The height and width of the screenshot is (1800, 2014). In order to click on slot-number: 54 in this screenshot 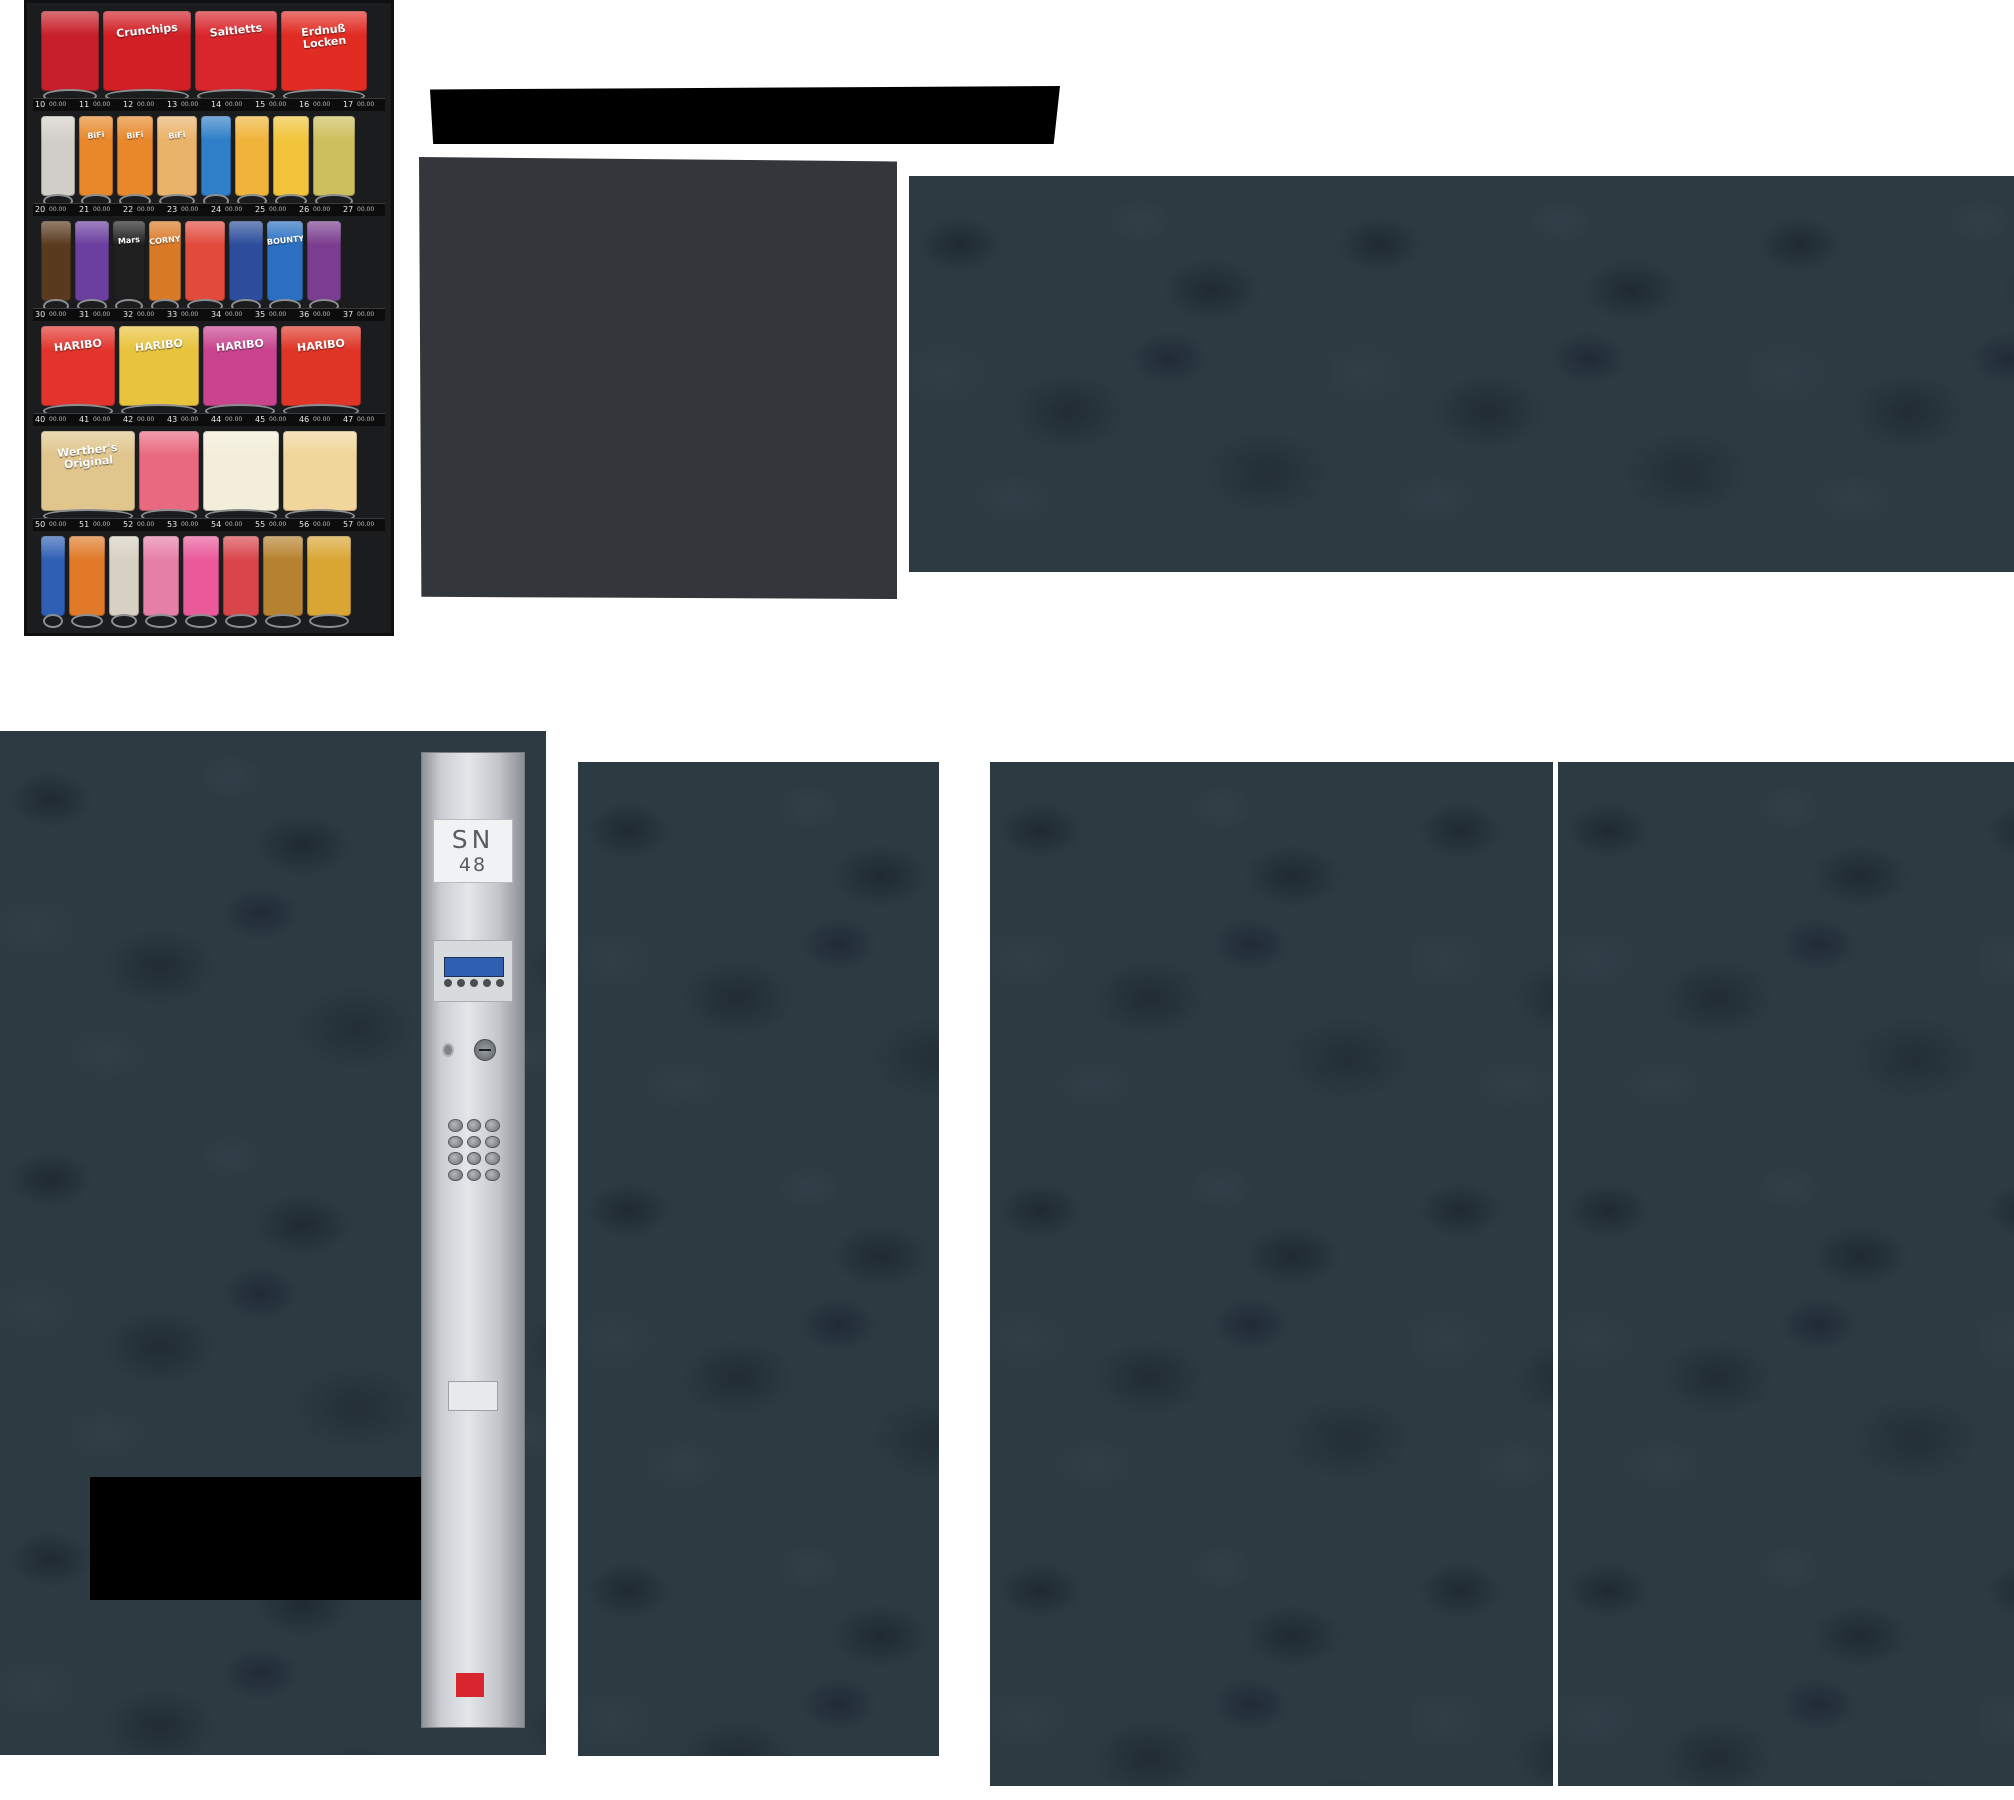, I will do `click(216, 524)`.